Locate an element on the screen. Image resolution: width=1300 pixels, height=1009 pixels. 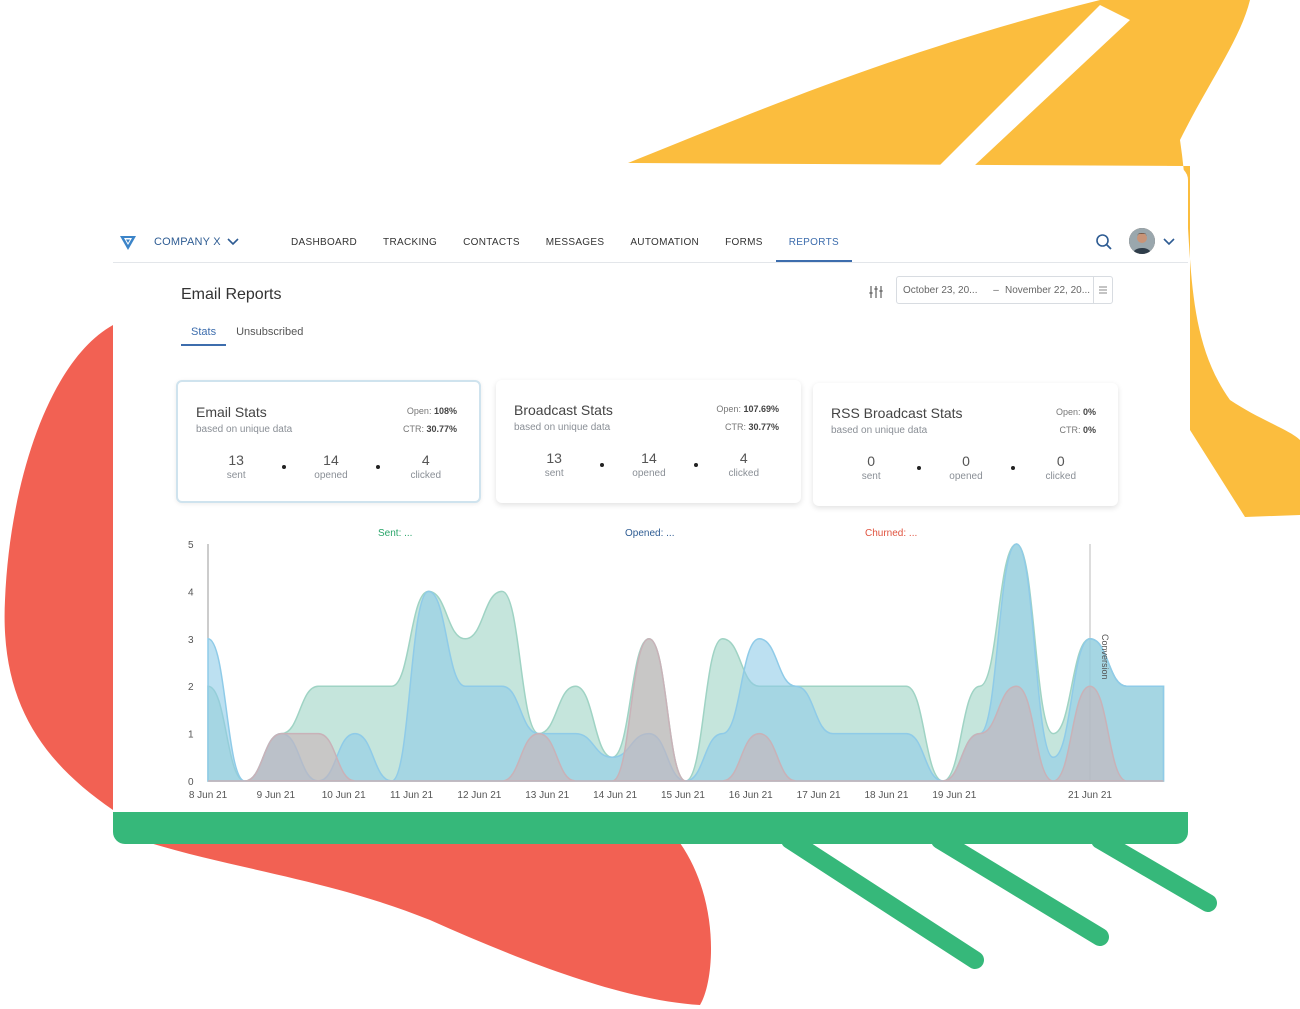
metric-sent: 0 sent is located at coordinates (871, 467).